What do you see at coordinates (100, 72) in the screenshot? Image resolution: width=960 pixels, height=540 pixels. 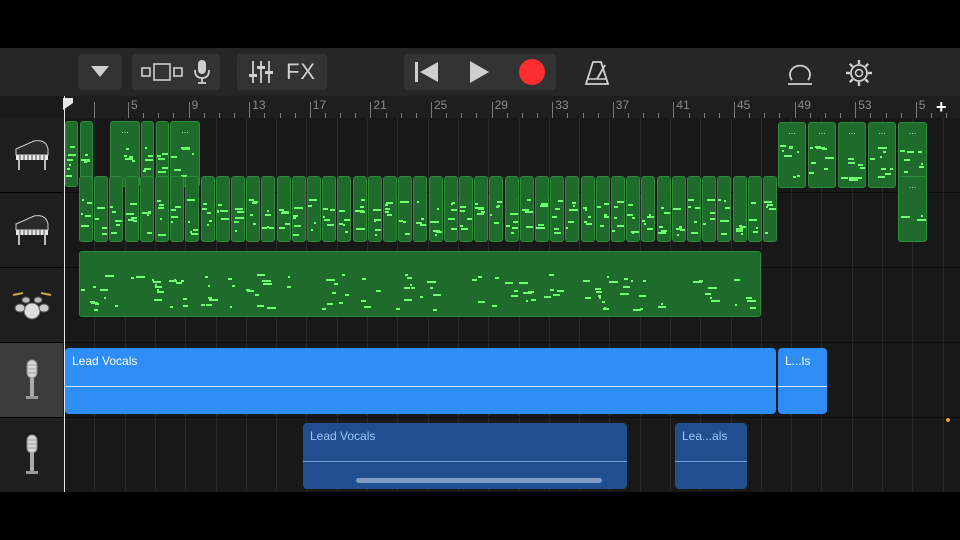 I see `track-menu-button` at bounding box center [100, 72].